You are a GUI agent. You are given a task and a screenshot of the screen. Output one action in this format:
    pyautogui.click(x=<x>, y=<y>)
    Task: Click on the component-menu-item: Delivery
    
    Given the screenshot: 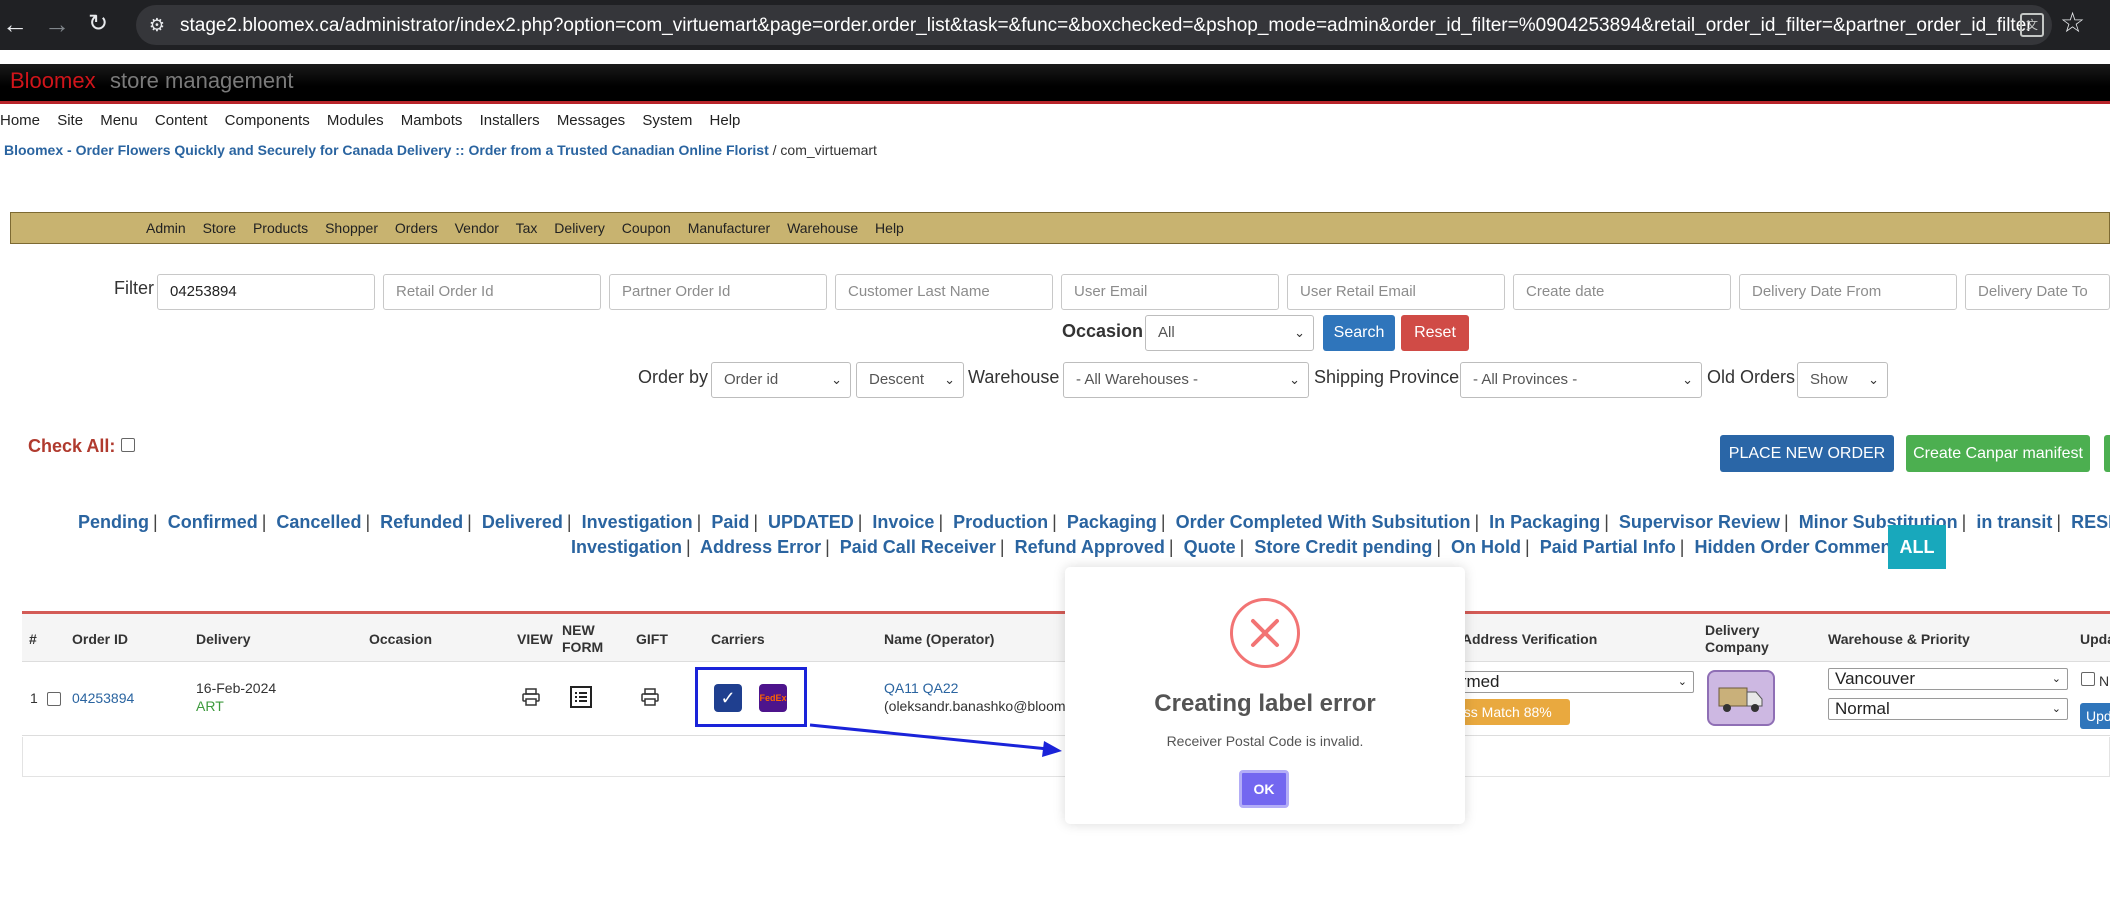 What is the action you would take?
    pyautogui.click(x=579, y=228)
    